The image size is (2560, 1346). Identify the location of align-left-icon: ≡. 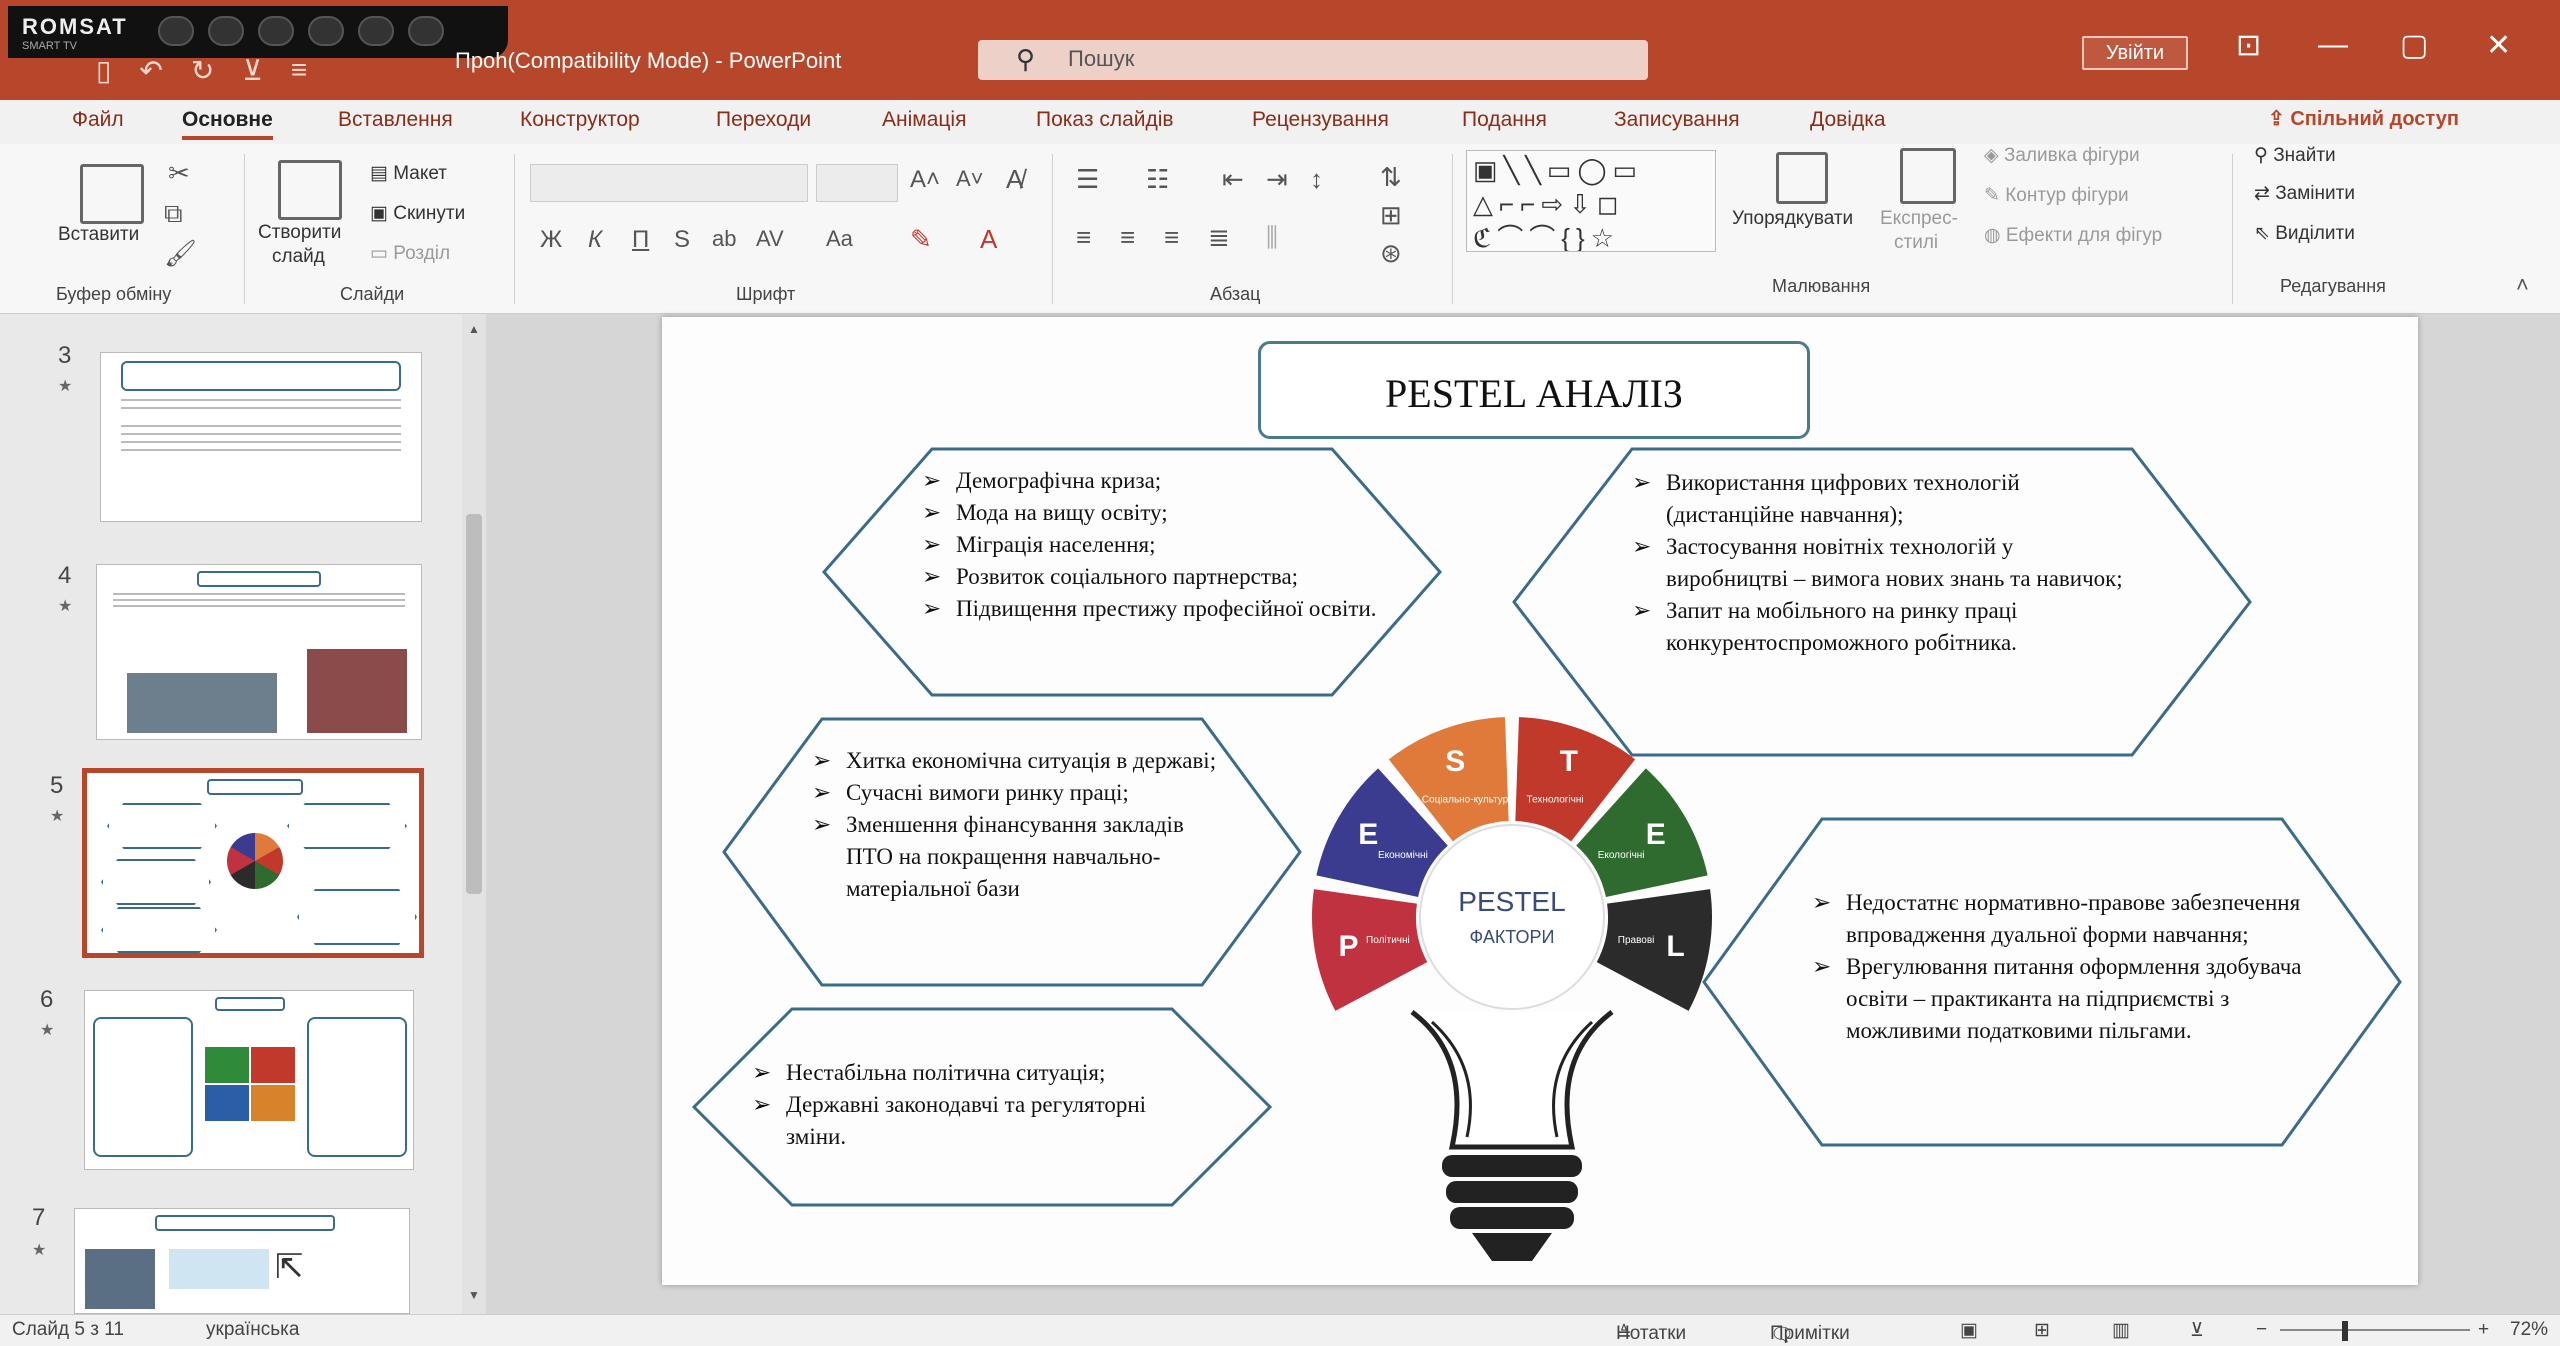
(1083, 237).